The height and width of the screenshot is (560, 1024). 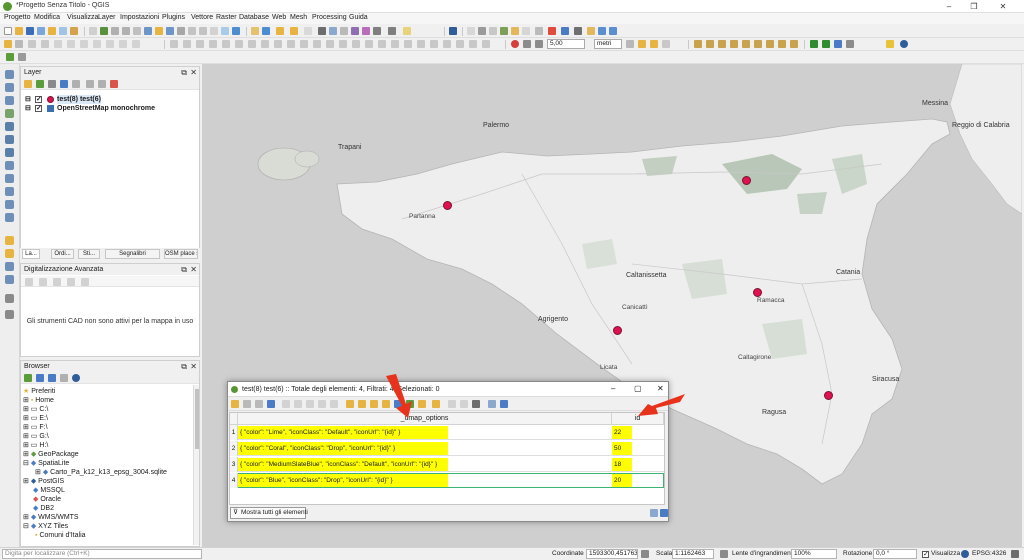 I want to click on render-checkbox, so click(x=925, y=554).